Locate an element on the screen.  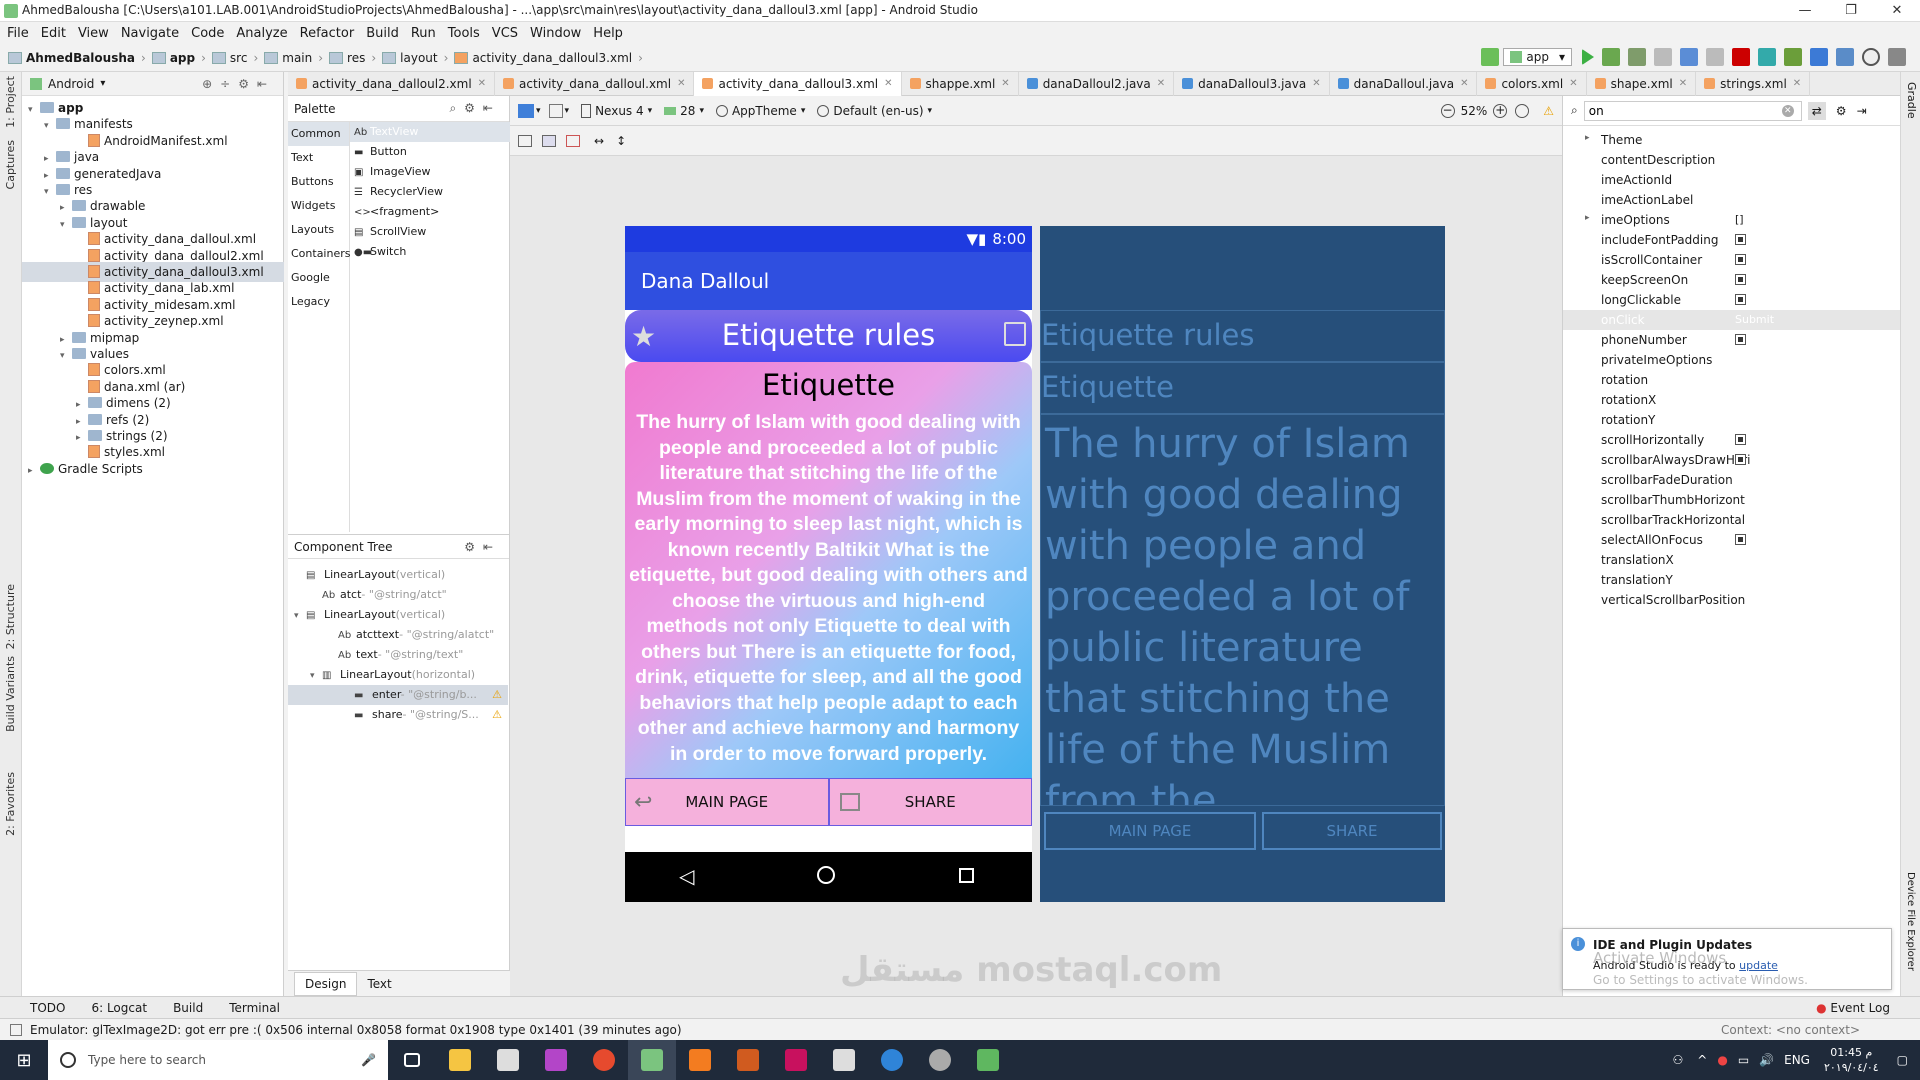
palette-widget: ▣ ImageView is located at coordinates (430, 172).